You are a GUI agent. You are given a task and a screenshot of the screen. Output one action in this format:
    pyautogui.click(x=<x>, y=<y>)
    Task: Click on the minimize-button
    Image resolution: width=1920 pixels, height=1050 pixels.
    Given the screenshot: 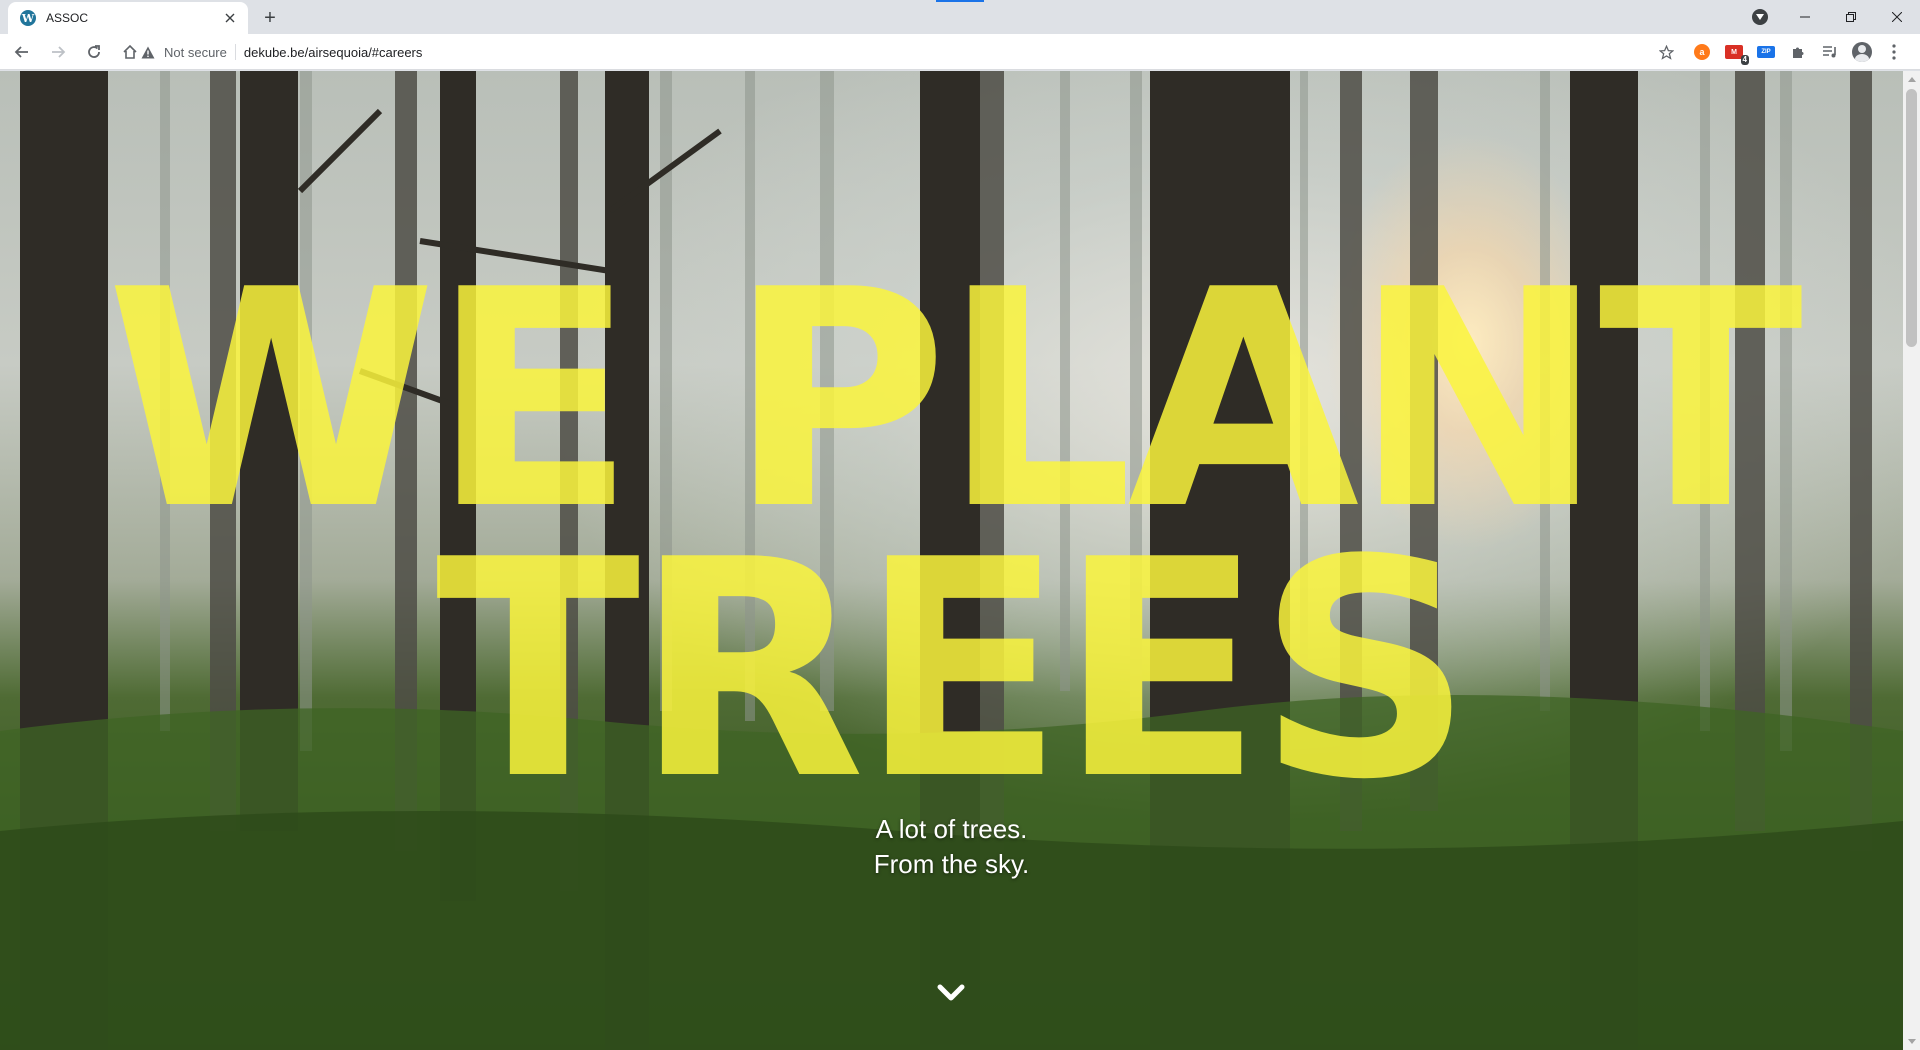 What is the action you would take?
    pyautogui.click(x=1805, y=17)
    